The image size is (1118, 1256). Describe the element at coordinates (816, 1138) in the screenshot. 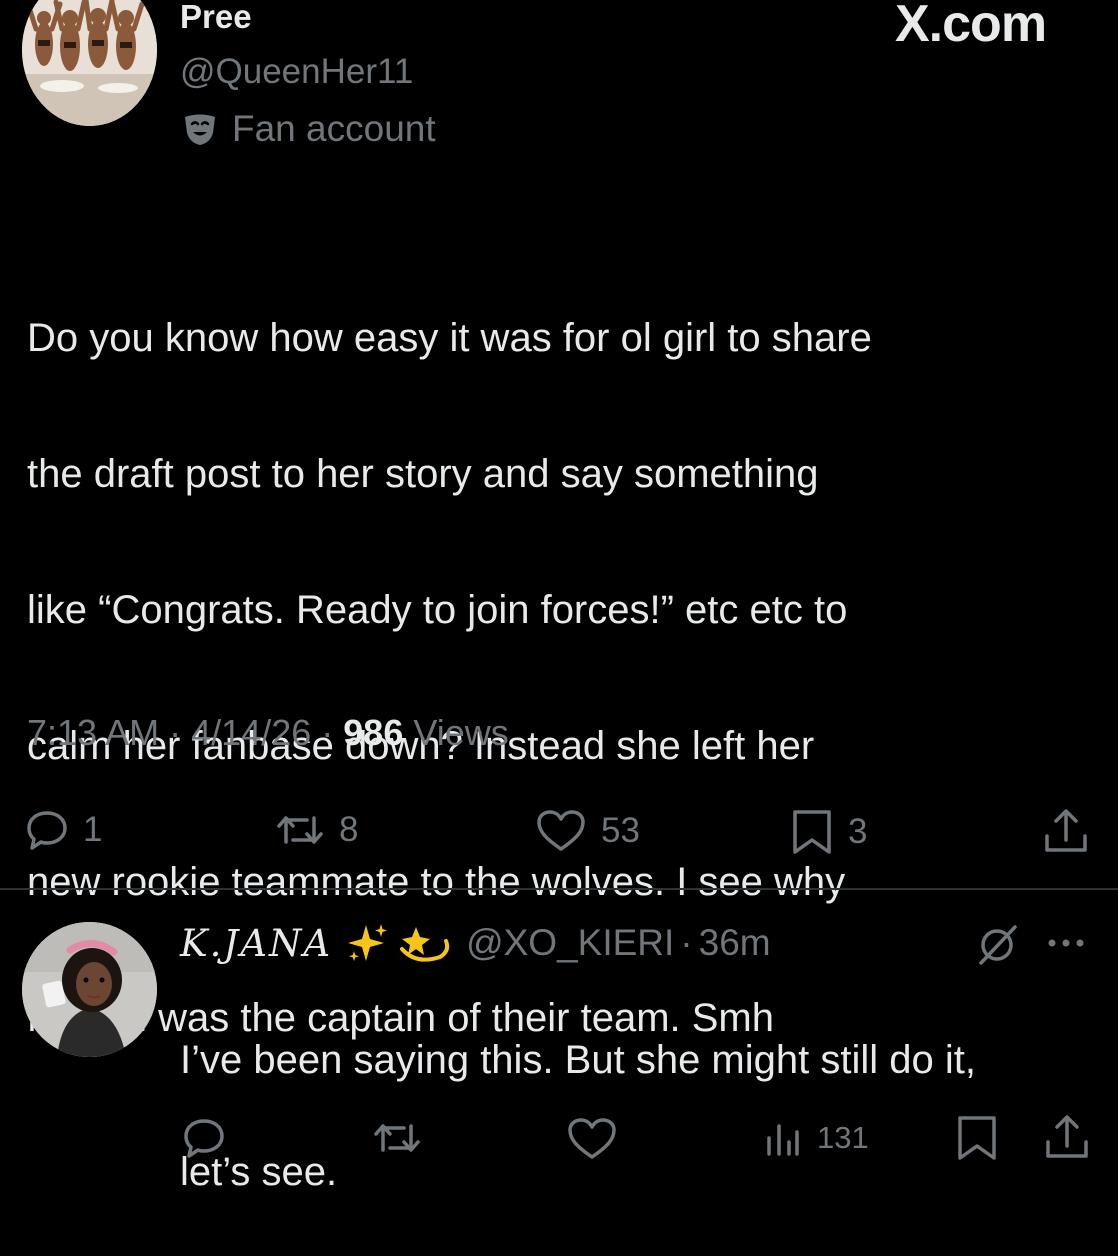

I see `reply-views-button: 131` at that location.